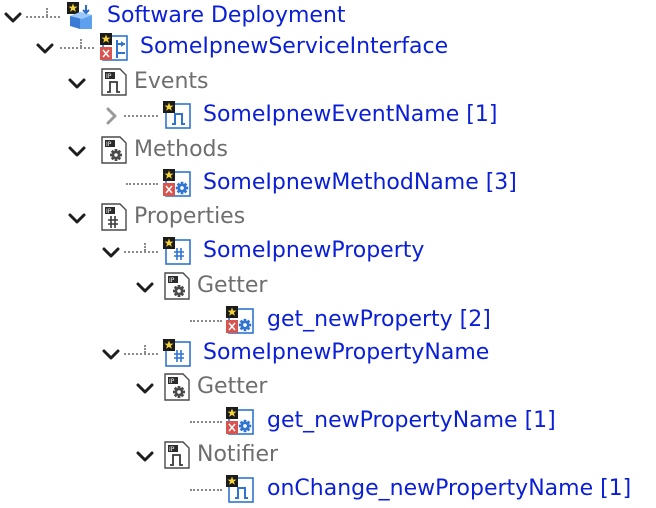  Describe the element at coordinates (226, 16) in the screenshot. I see `tree-node-label: Software Deployment` at that location.